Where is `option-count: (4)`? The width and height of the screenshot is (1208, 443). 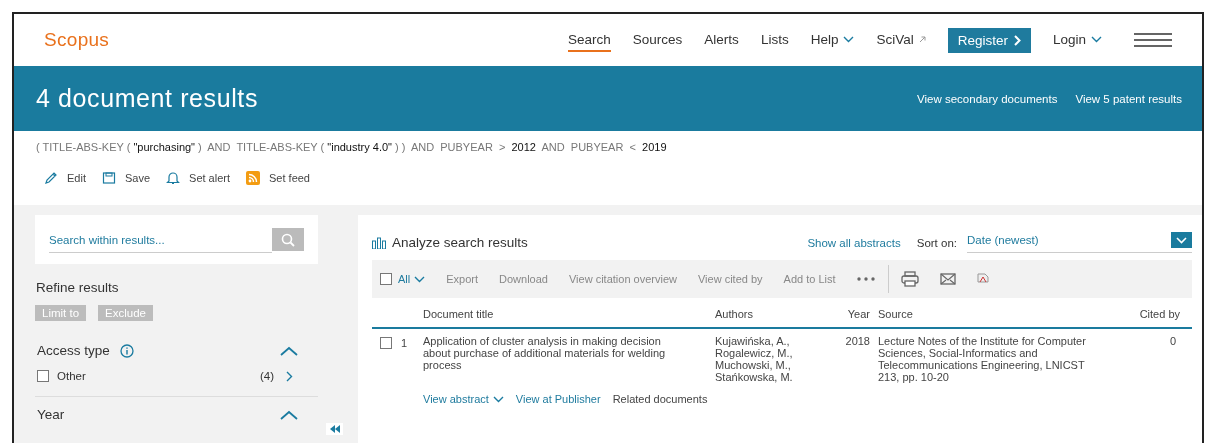
option-count: (4) is located at coordinates (266, 376).